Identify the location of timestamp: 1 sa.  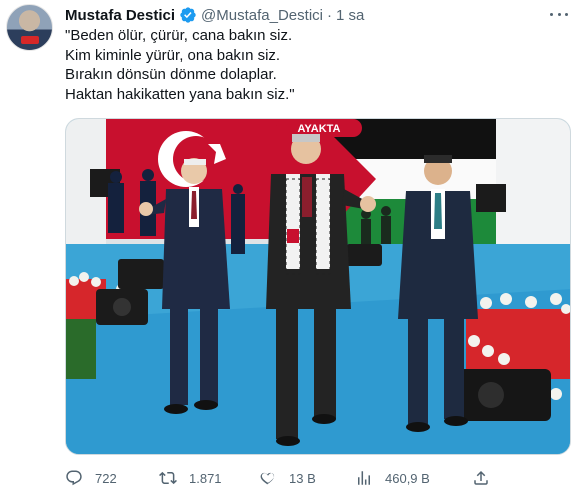
(350, 15).